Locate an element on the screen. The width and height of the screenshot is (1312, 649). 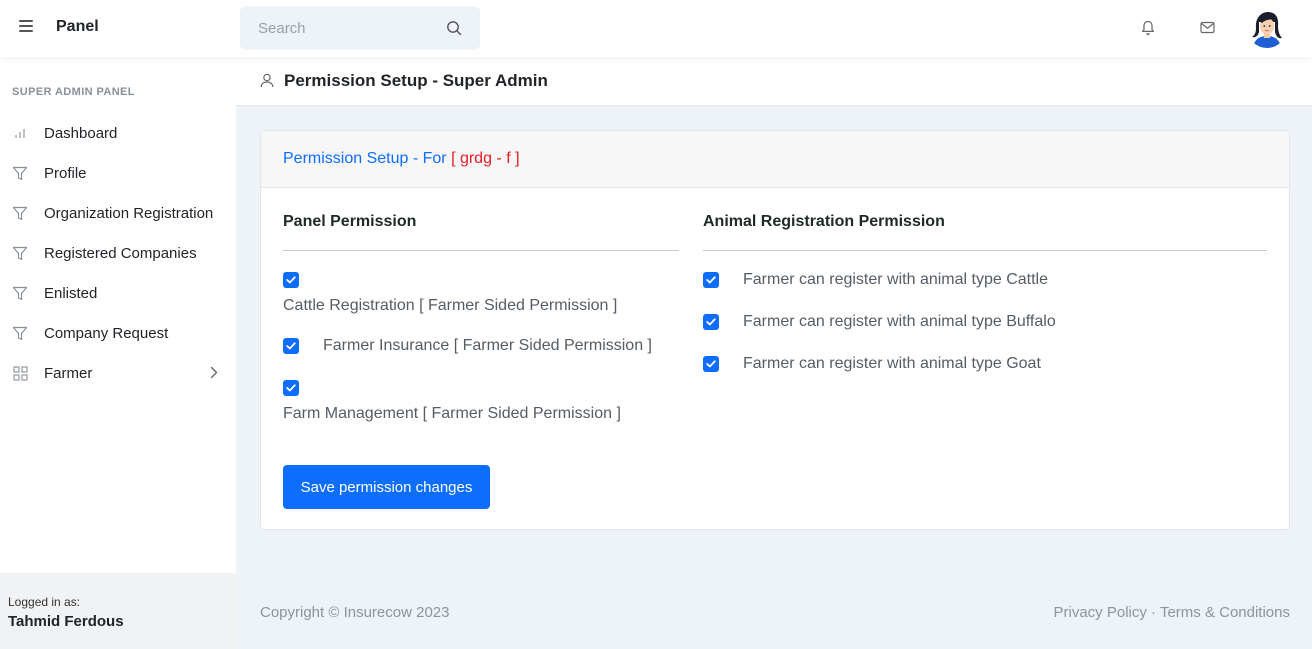
checkbox-cattle-registration is located at coordinates (291, 280).